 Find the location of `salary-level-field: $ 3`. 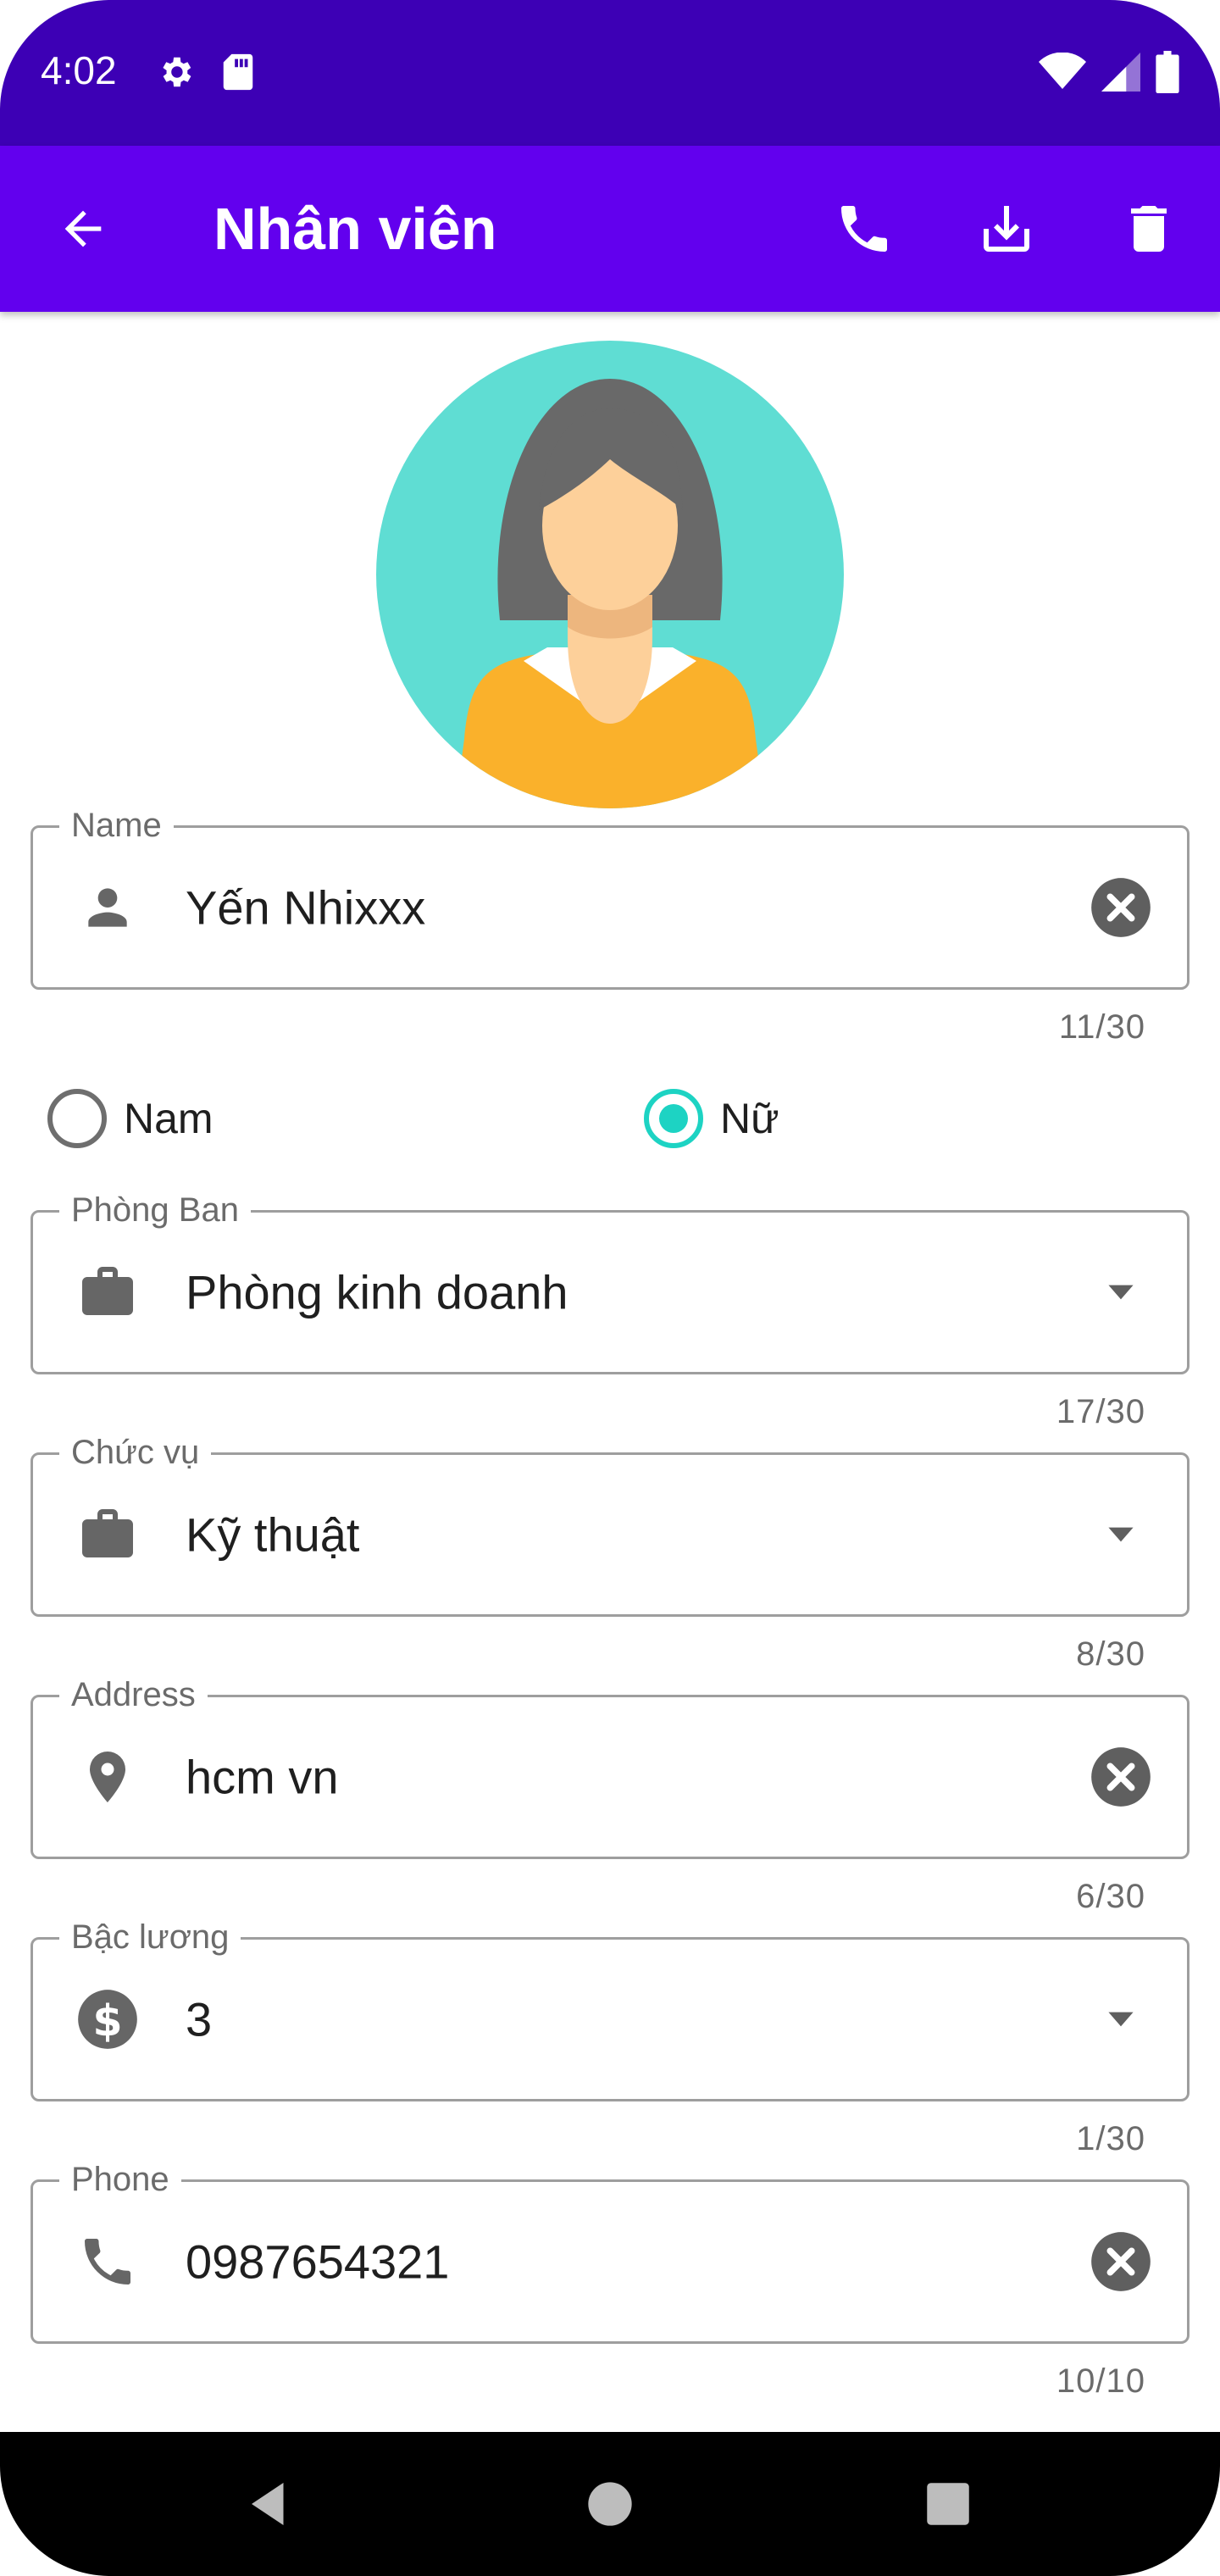

salary-level-field: $ 3 is located at coordinates (610, 2019).